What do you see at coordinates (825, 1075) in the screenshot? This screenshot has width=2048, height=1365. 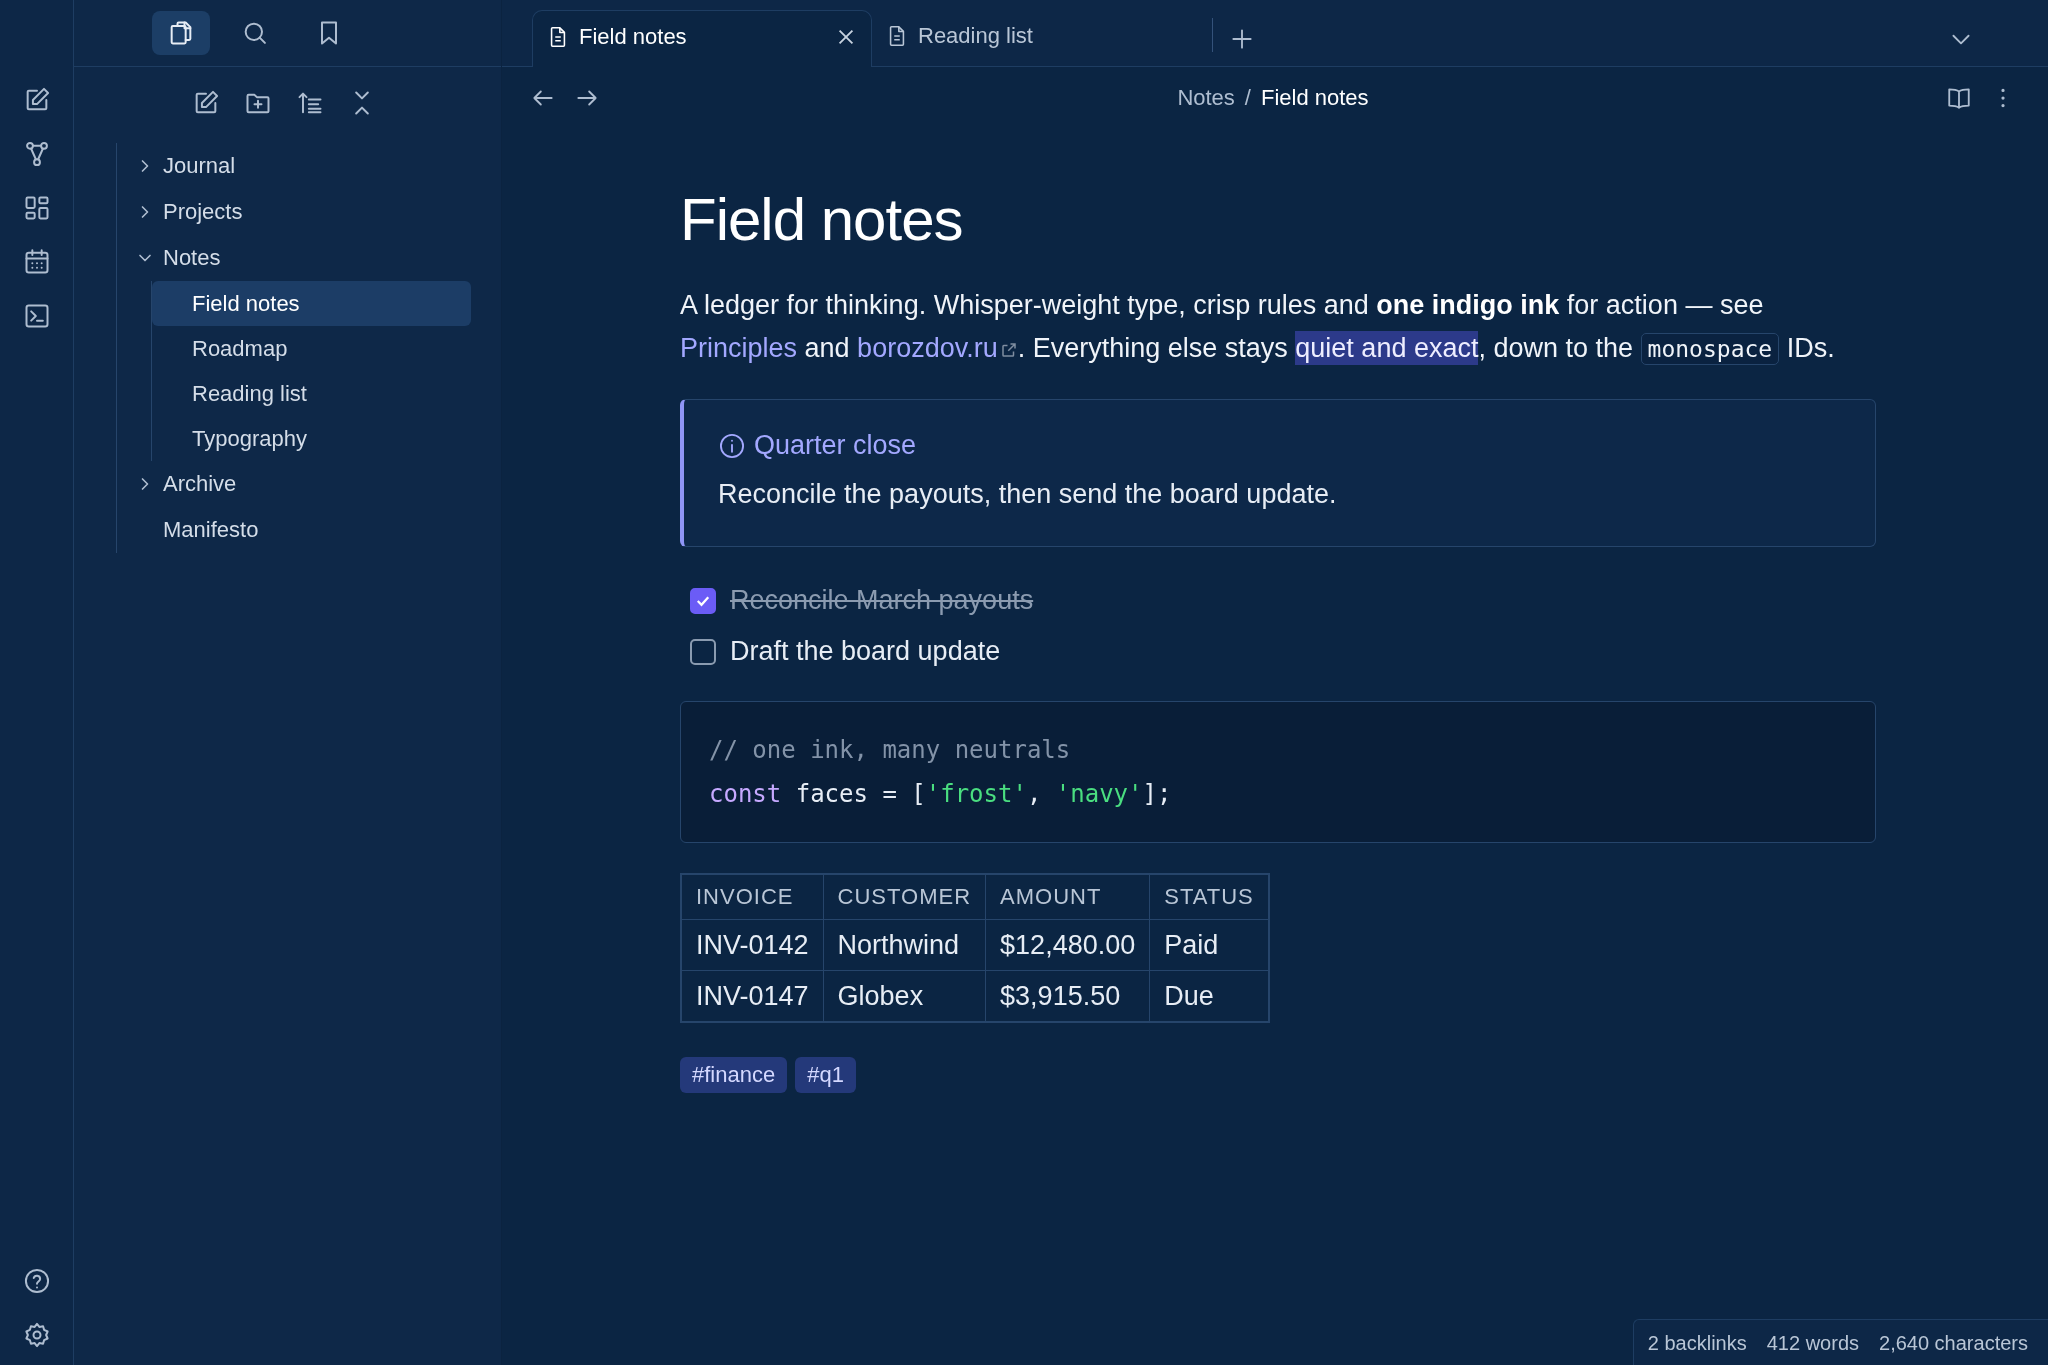 I see `tag: #q1` at bounding box center [825, 1075].